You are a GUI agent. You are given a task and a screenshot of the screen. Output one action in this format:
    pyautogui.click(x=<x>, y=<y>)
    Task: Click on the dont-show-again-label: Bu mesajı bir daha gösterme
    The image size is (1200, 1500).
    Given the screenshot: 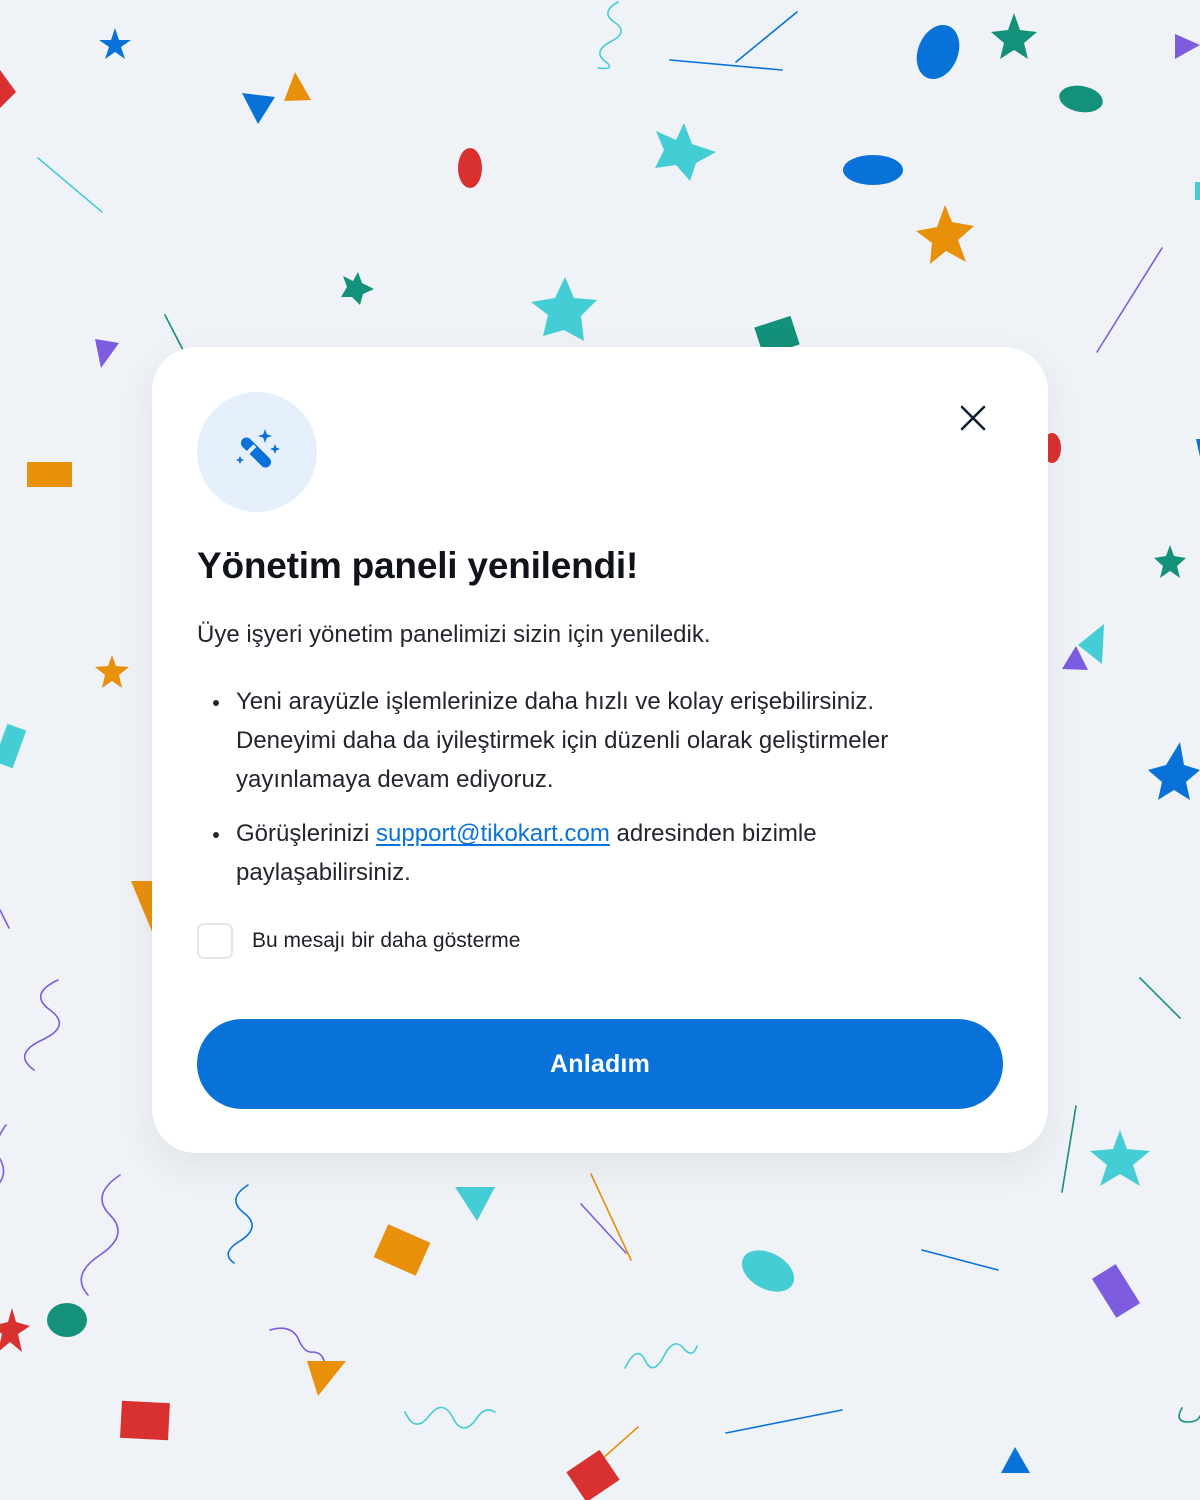 What is the action you would take?
    pyautogui.click(x=386, y=941)
    